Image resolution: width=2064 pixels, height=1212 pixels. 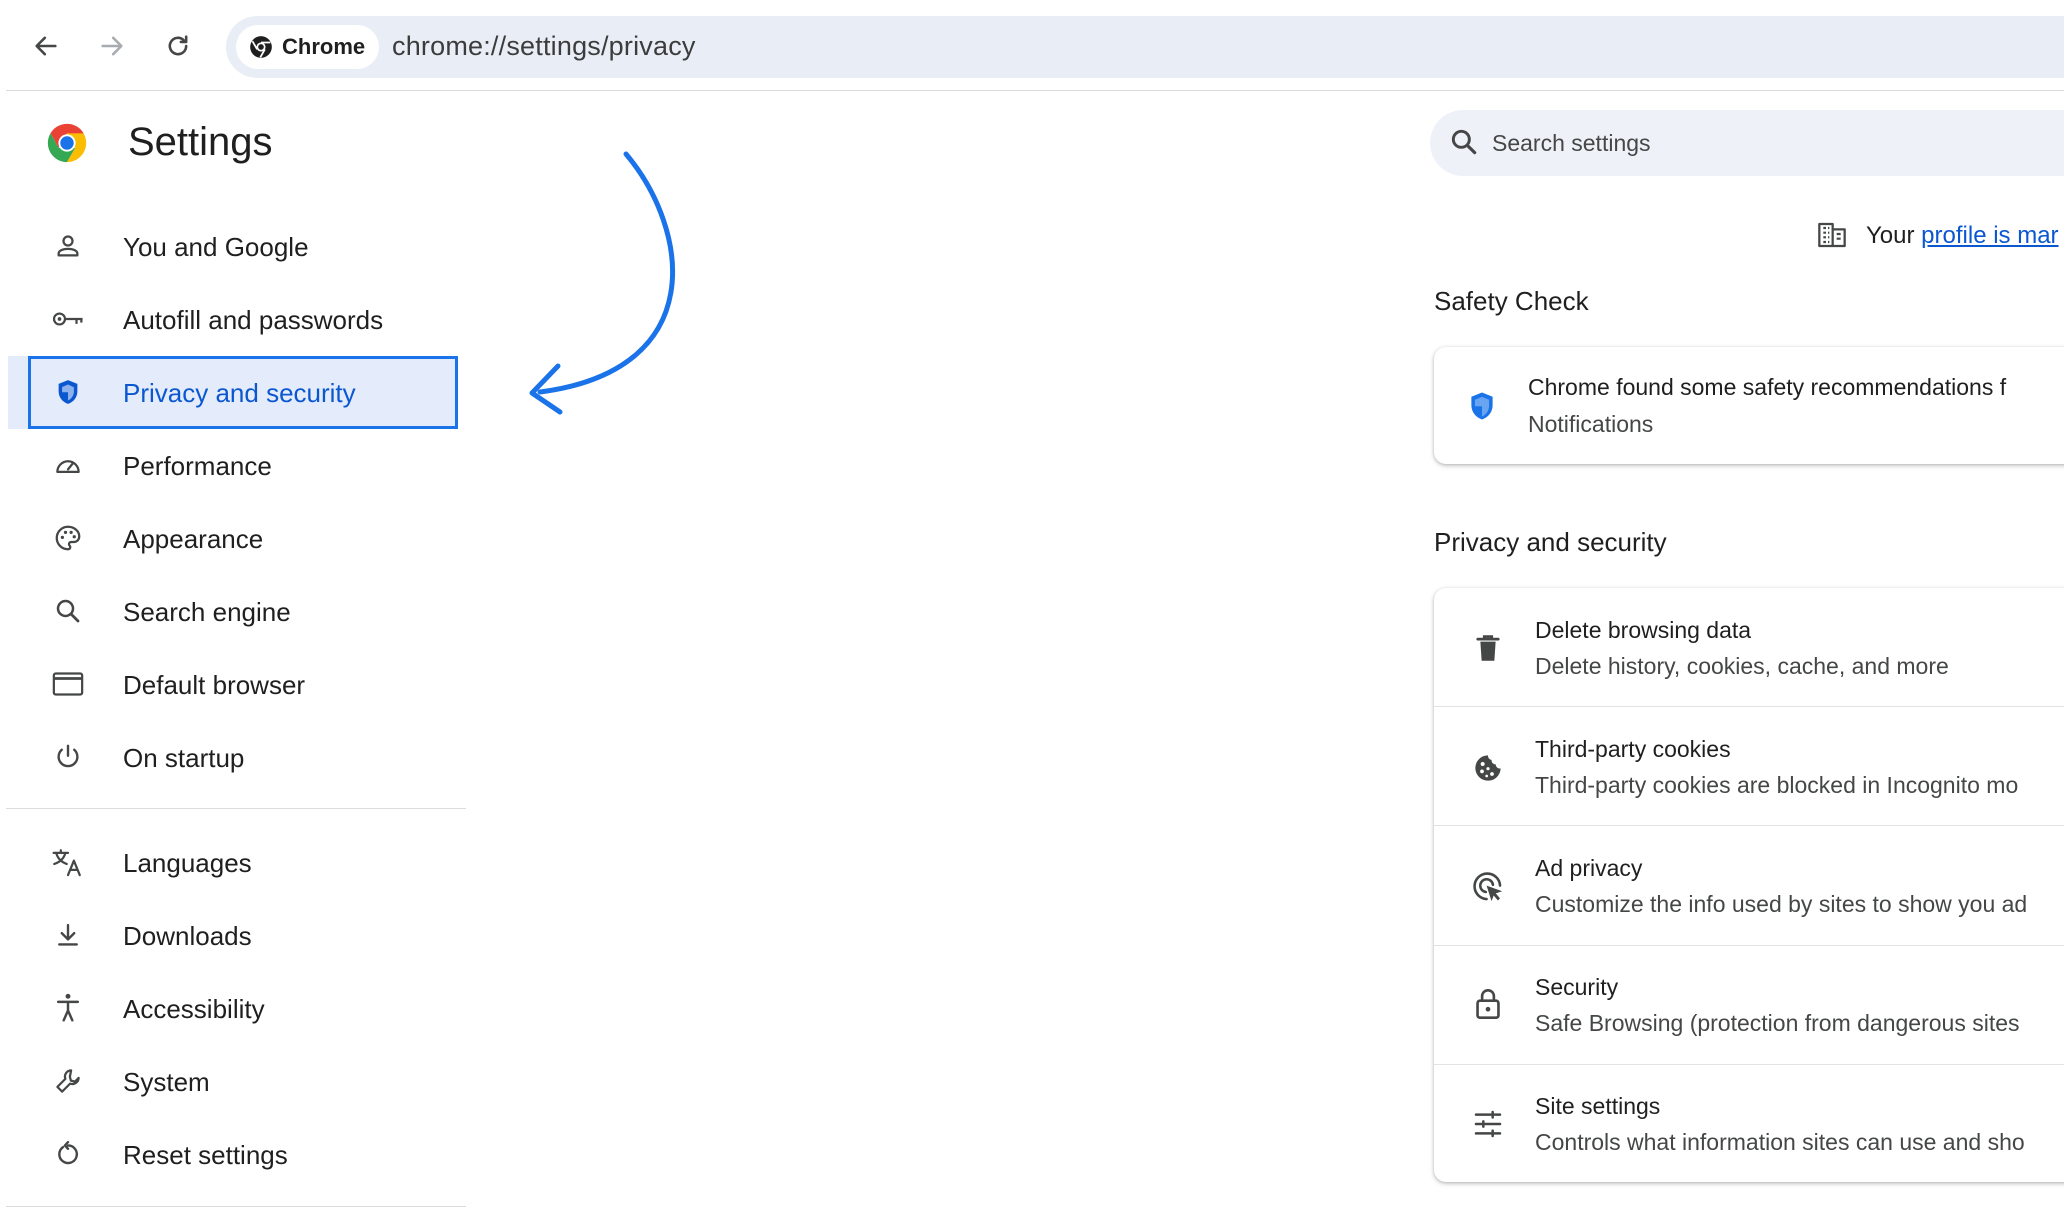 I want to click on ad-privacy-icon, so click(x=1488, y=887).